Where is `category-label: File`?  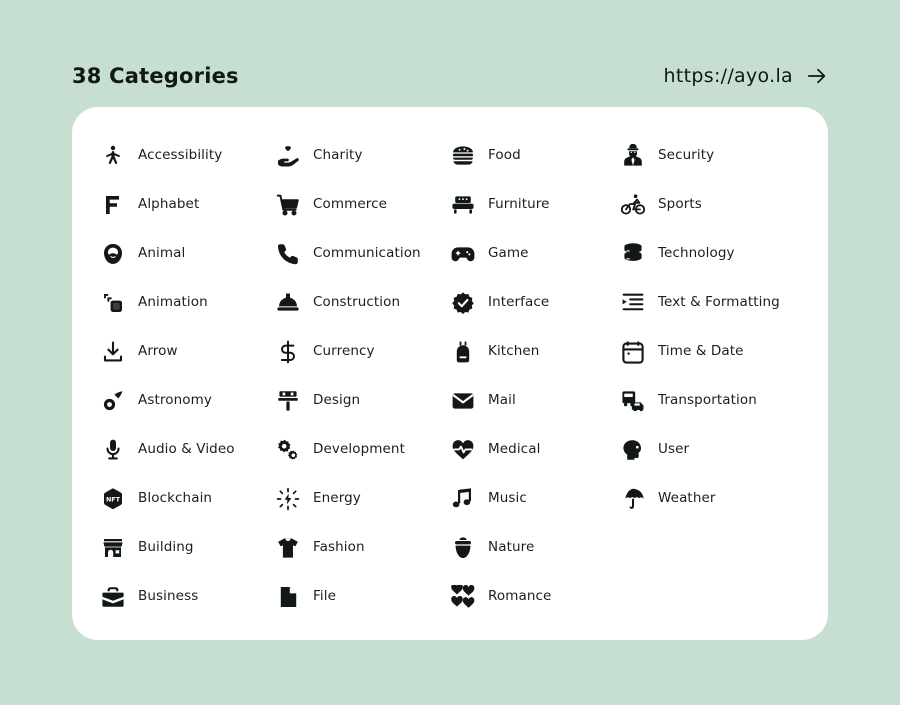
category-label: File is located at coordinates (324, 595).